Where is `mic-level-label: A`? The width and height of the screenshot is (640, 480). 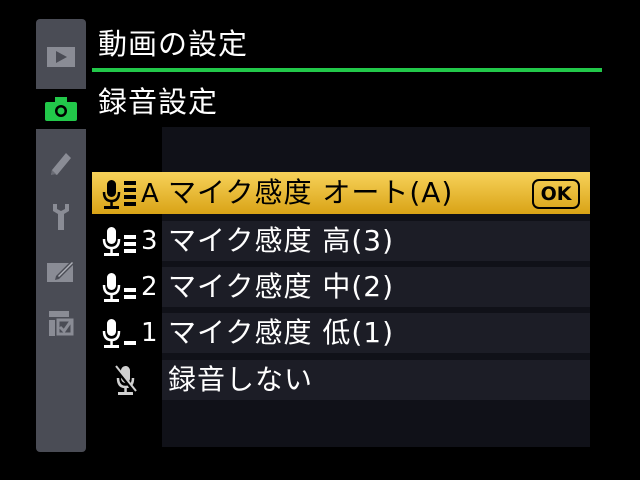
mic-level-label: A is located at coordinates (150, 194).